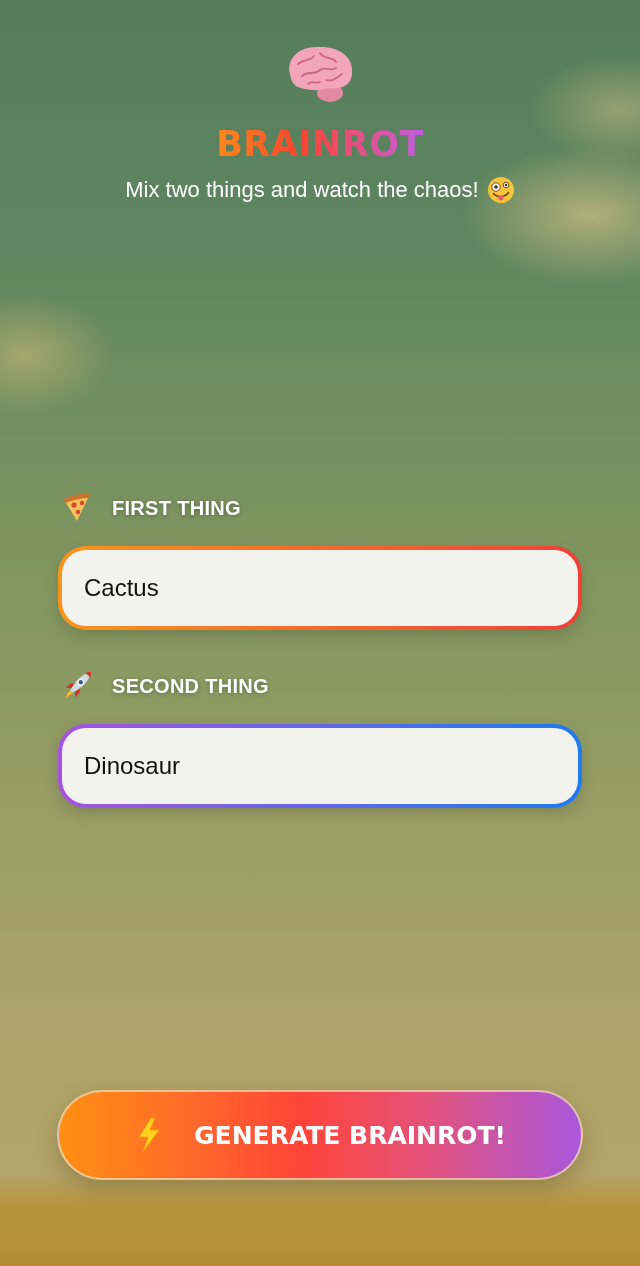 Image resolution: width=640 pixels, height=1266 pixels. I want to click on text-input-field: Dinosaur, so click(320, 766).